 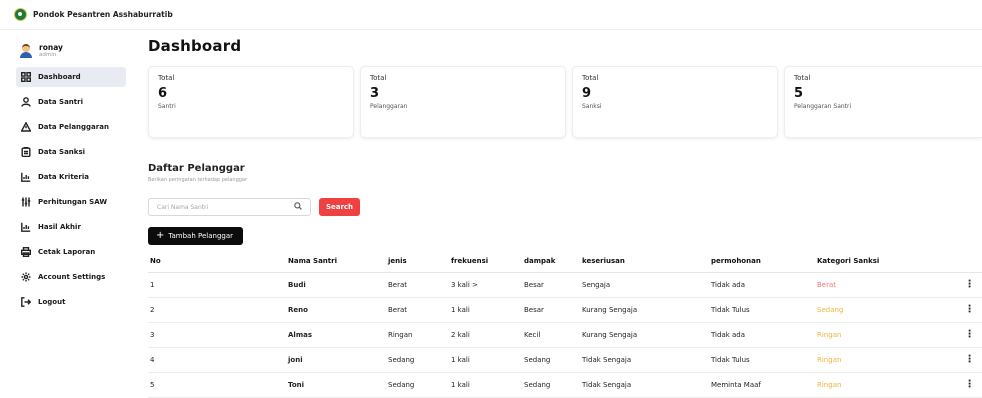 I want to click on cell-kategori: Berat, so click(x=887, y=285).